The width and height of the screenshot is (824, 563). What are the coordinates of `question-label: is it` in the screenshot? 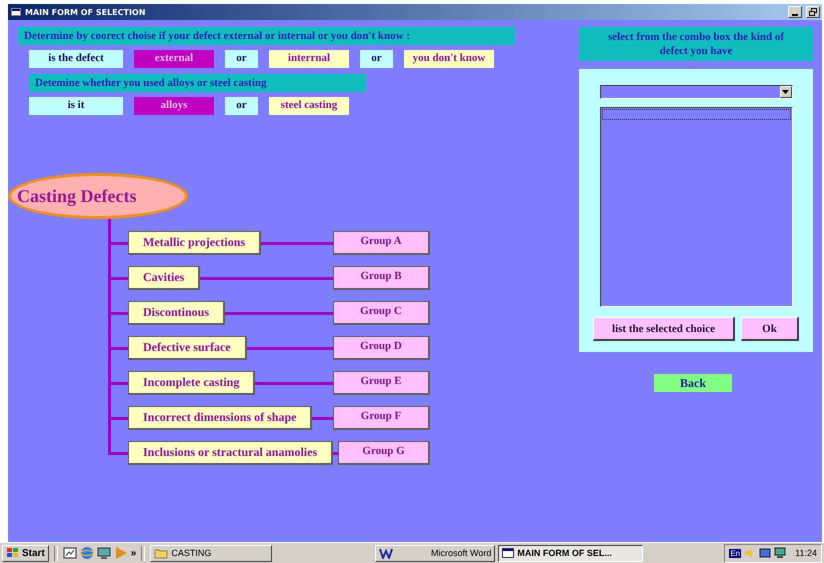 It's located at (76, 106).